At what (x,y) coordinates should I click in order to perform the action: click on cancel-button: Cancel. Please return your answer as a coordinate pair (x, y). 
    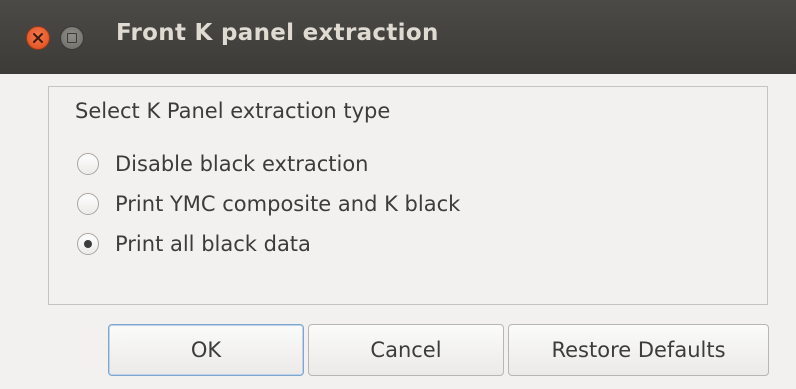
    Looking at the image, I should click on (406, 350).